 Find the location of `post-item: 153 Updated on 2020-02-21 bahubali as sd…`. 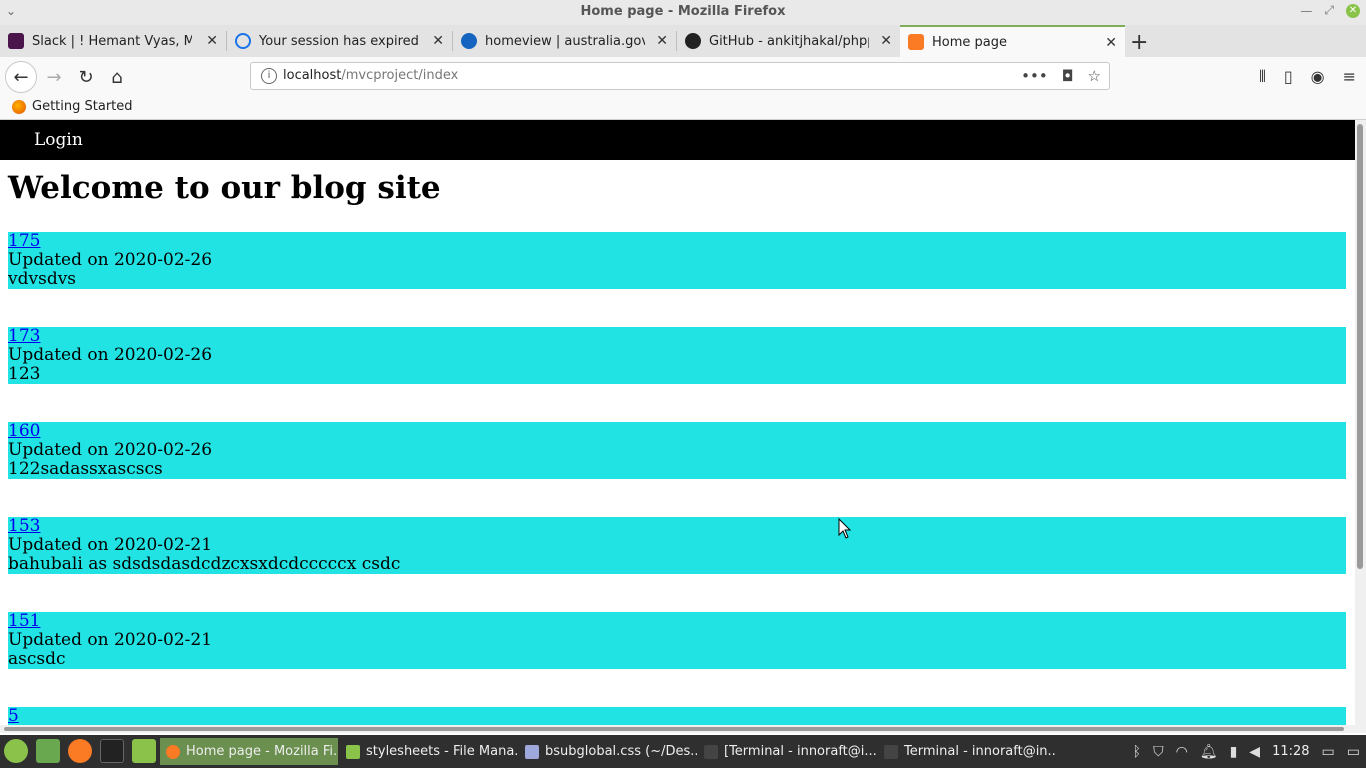

post-item: 153 Updated on 2020-02-21 bahubali as sd… is located at coordinates (677, 545).